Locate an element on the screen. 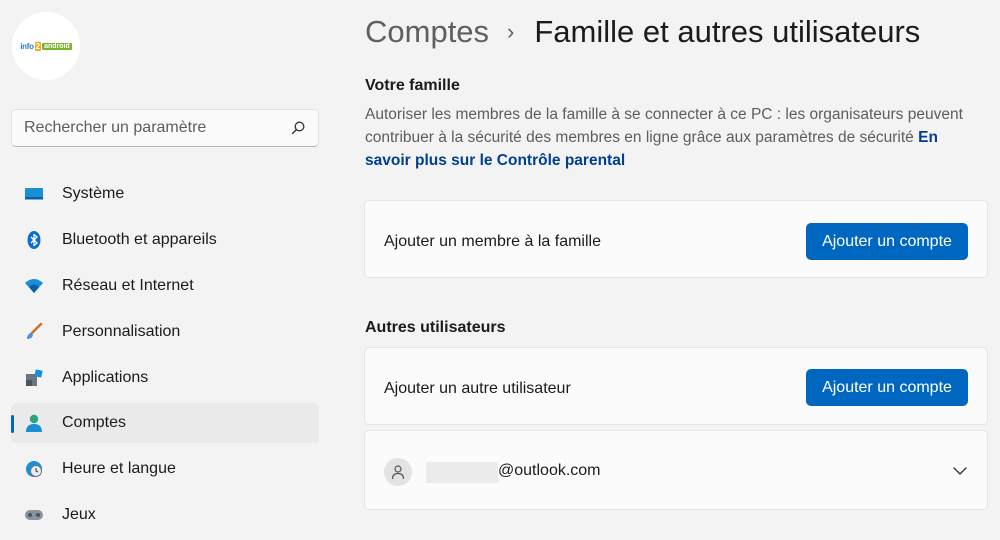 The image size is (1000, 540). add-other-account-button: Ajouter un compte is located at coordinates (887, 387).